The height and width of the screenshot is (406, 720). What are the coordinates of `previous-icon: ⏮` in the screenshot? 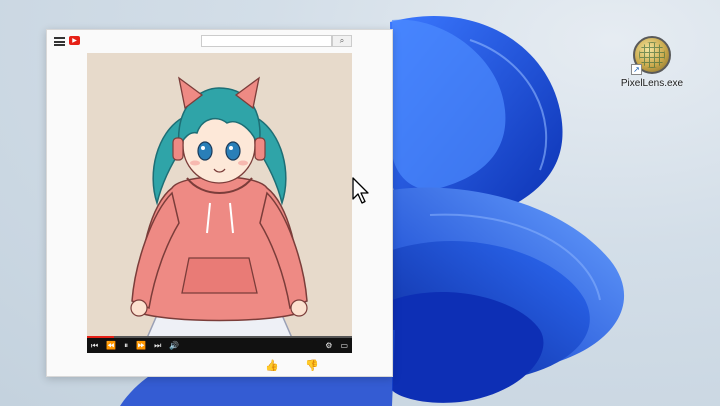 It's located at (94, 345).